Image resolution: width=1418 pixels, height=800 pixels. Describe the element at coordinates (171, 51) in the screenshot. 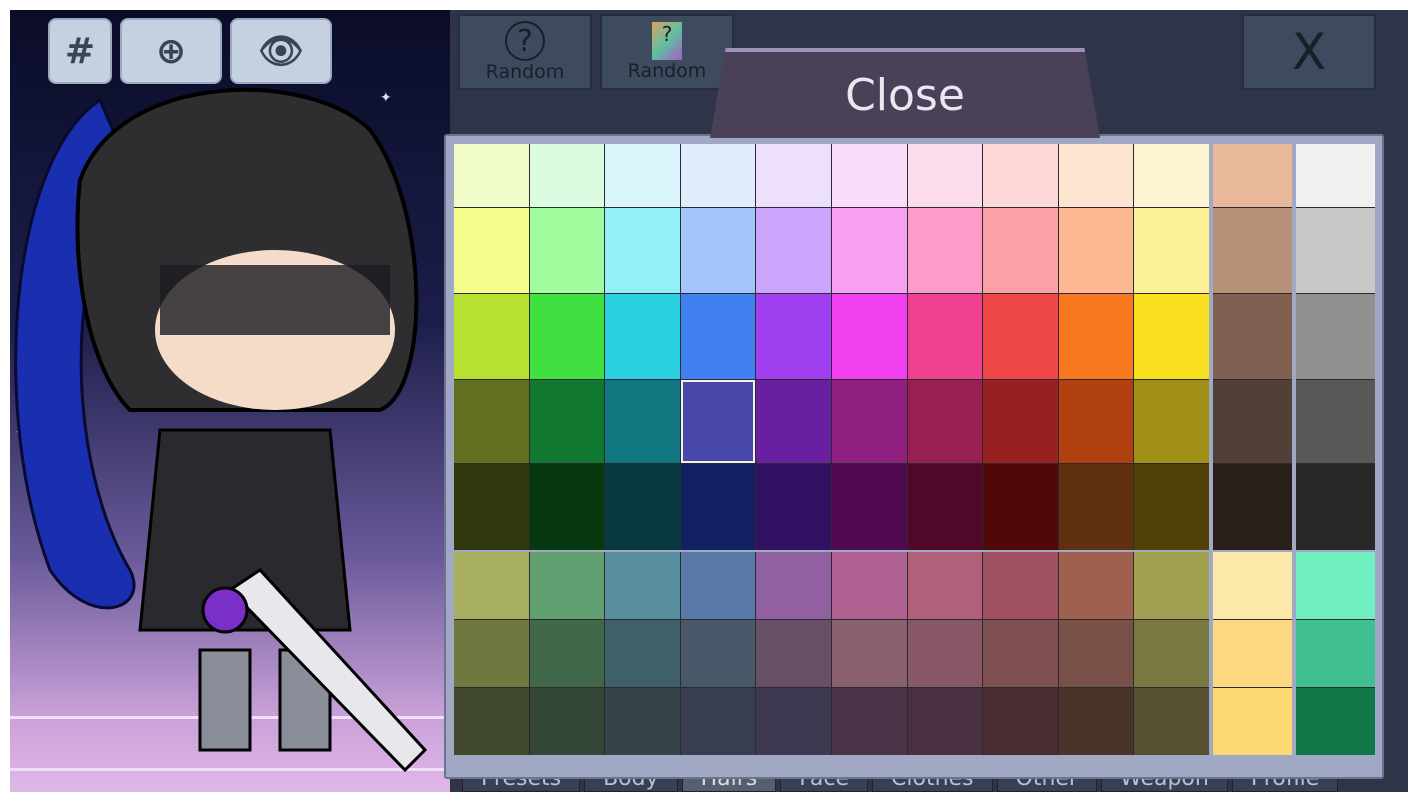

I see `zoom-button: ⊕` at that location.